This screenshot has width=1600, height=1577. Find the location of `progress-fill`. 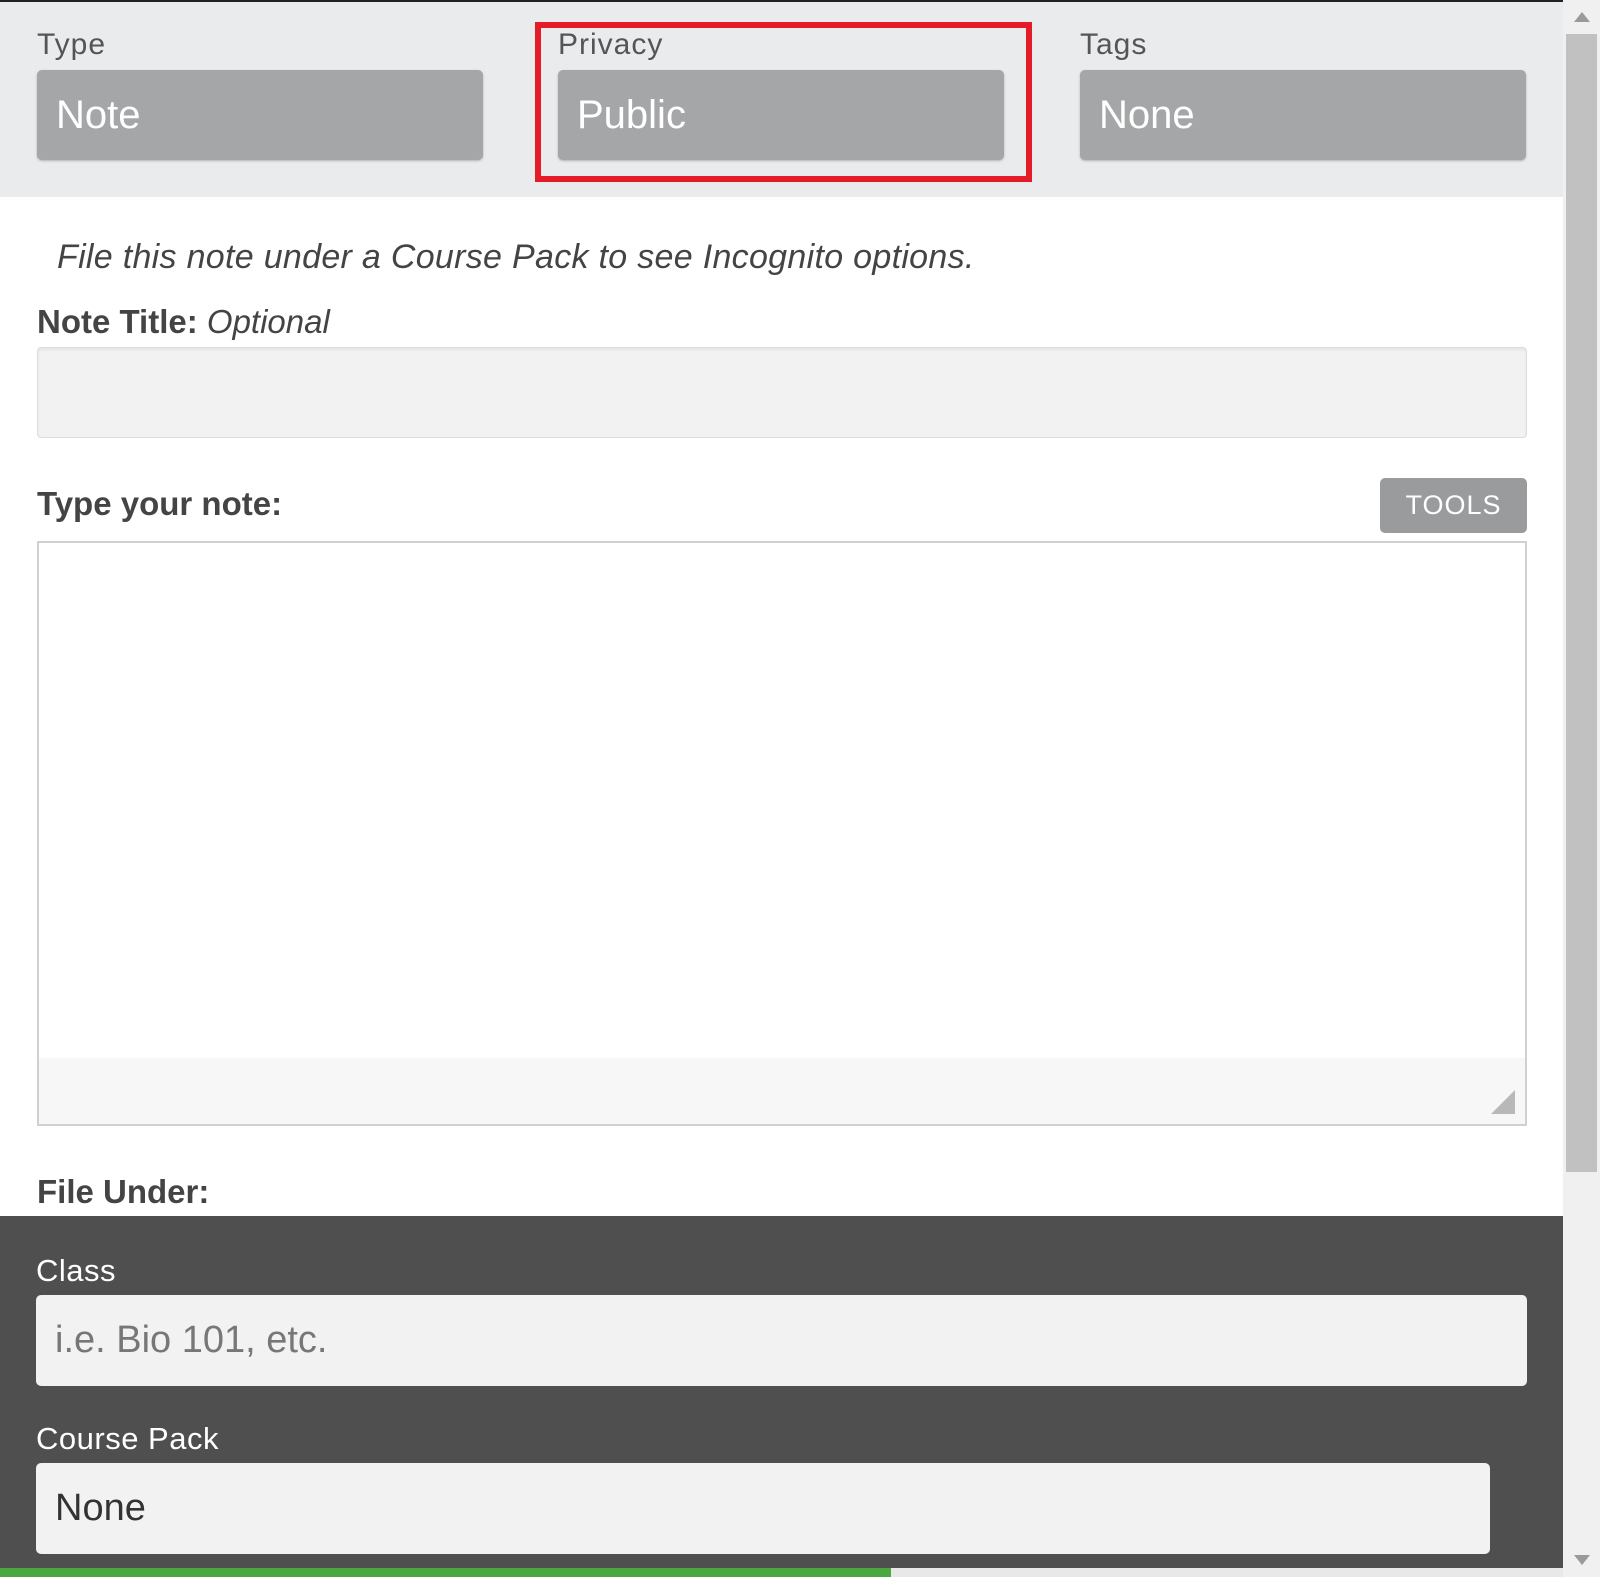

progress-fill is located at coordinates (445, 1572).